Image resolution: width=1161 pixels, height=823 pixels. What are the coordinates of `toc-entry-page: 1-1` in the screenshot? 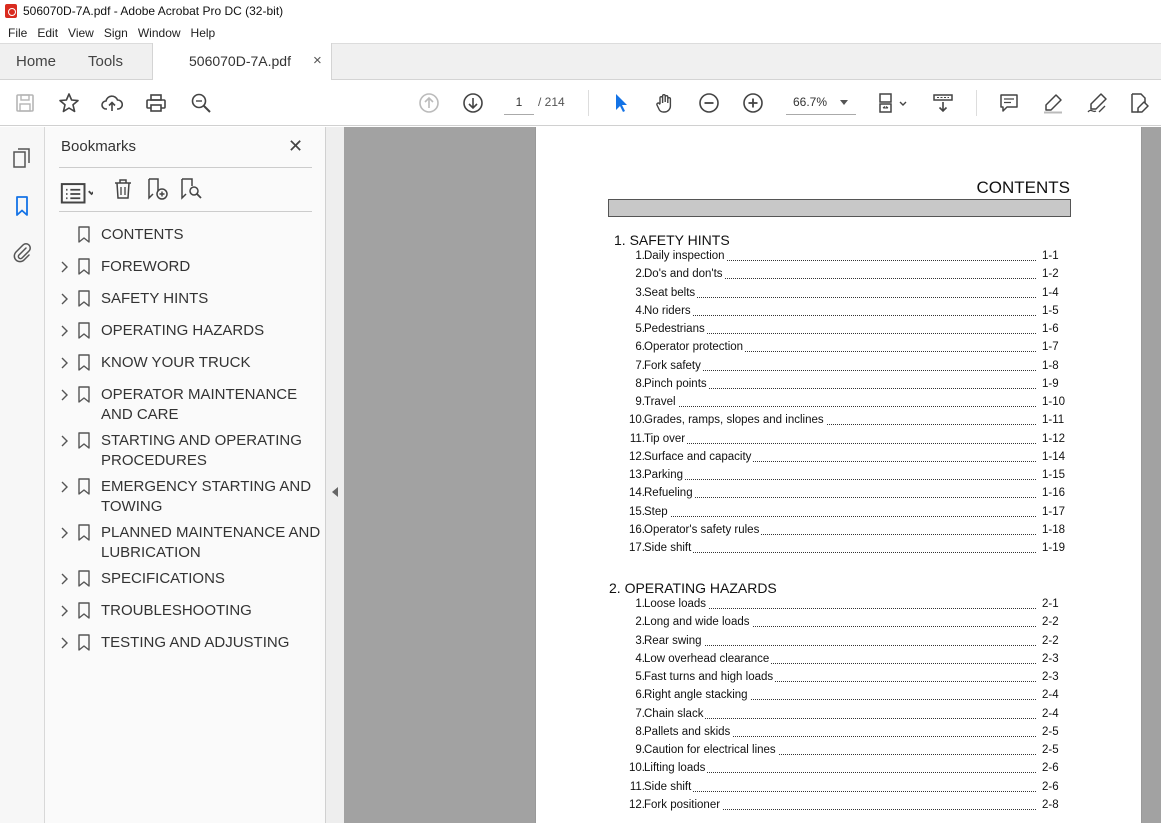 It's located at (1050, 256).